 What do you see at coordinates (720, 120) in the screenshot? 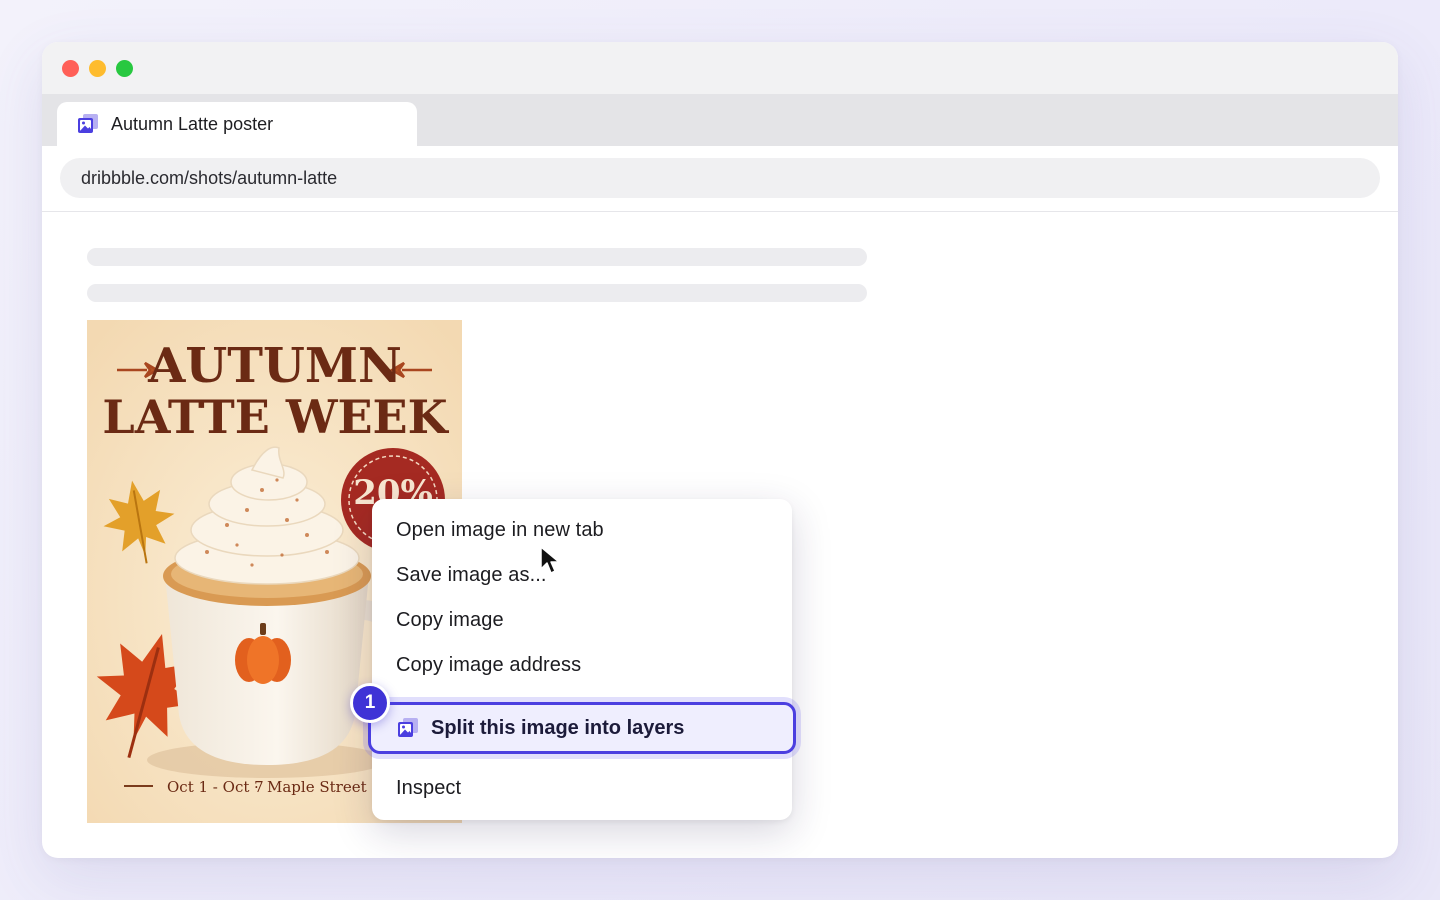
I see `tab-strip: Autumn Latte poster` at bounding box center [720, 120].